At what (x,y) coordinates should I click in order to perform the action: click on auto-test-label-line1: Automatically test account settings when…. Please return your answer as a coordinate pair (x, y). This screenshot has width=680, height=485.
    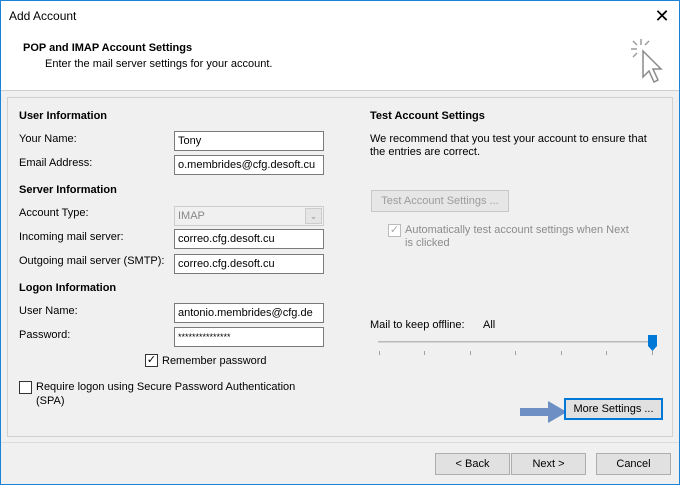
    Looking at the image, I should click on (517, 230).